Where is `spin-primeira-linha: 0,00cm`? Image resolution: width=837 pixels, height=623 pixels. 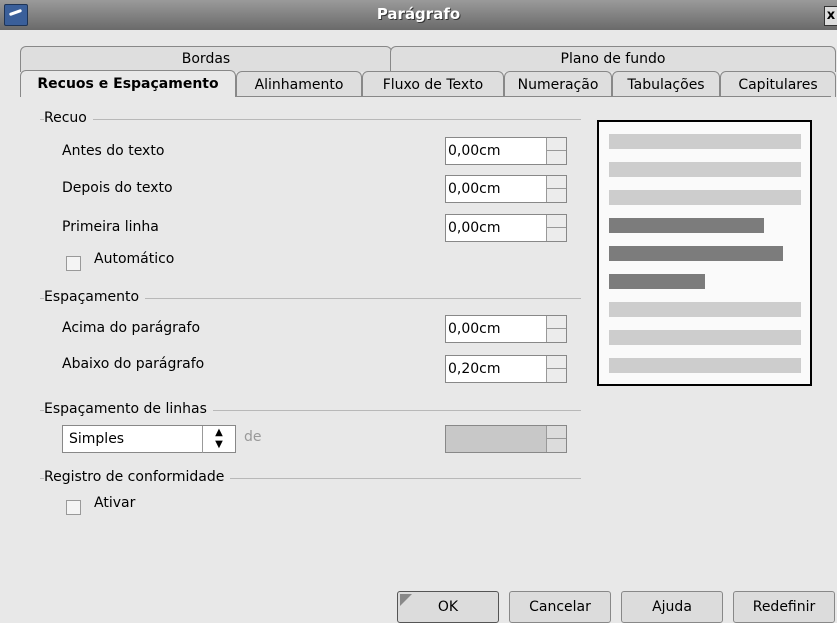 spin-primeira-linha: 0,00cm is located at coordinates (506, 228).